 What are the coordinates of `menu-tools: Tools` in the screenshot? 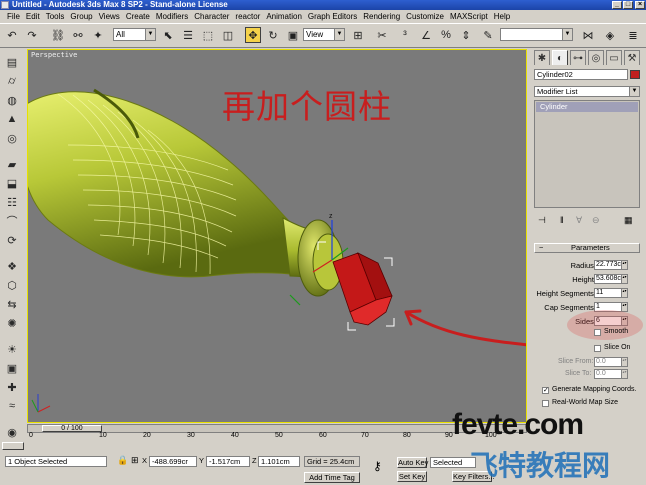 It's located at (55, 16).